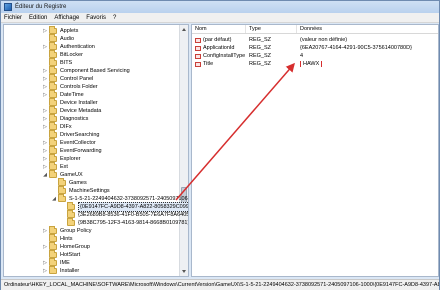 The image size is (440, 290). What do you see at coordinates (74, 119) in the screenshot?
I see `tree-item-label: Diagnostics` at bounding box center [74, 119].